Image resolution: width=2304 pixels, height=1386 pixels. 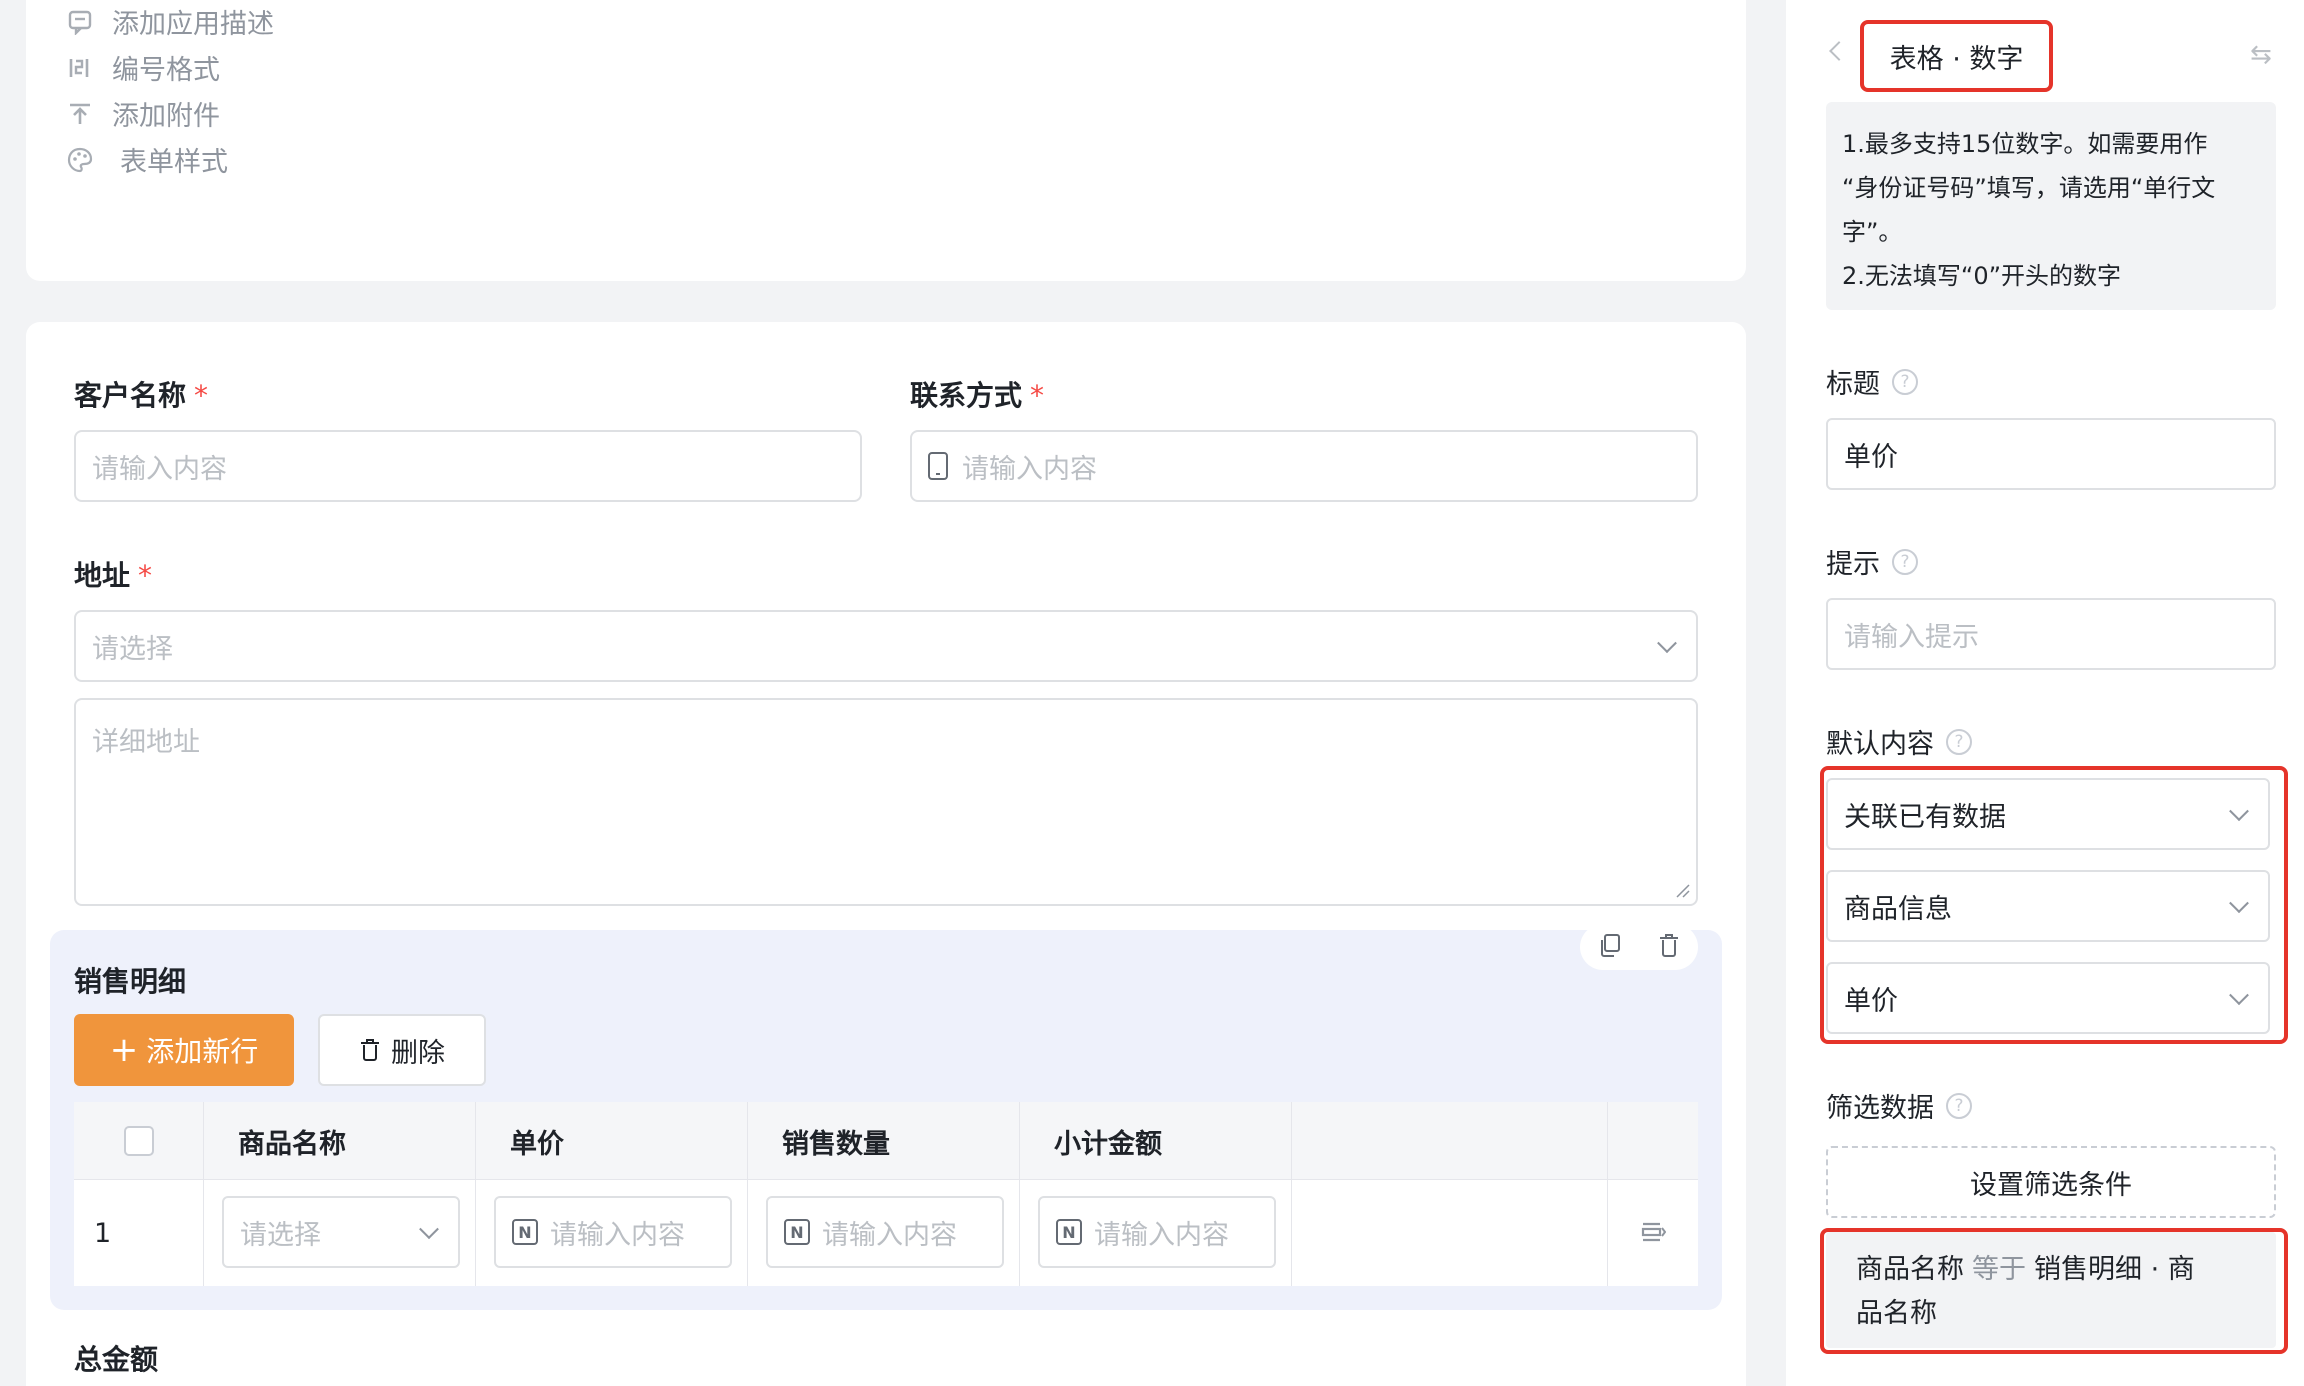 I want to click on number-format-item: 编号格式, so click(x=143, y=67).